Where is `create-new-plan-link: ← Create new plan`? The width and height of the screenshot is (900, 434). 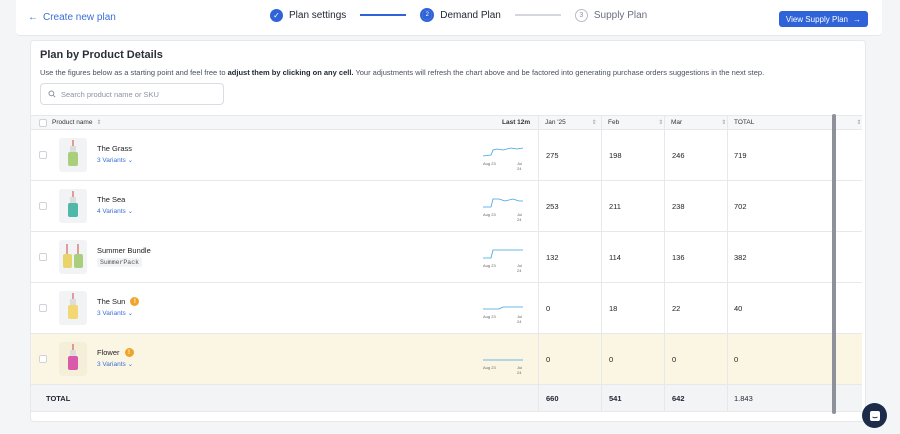
create-new-plan-link: ← Create new plan is located at coordinates (72, 17).